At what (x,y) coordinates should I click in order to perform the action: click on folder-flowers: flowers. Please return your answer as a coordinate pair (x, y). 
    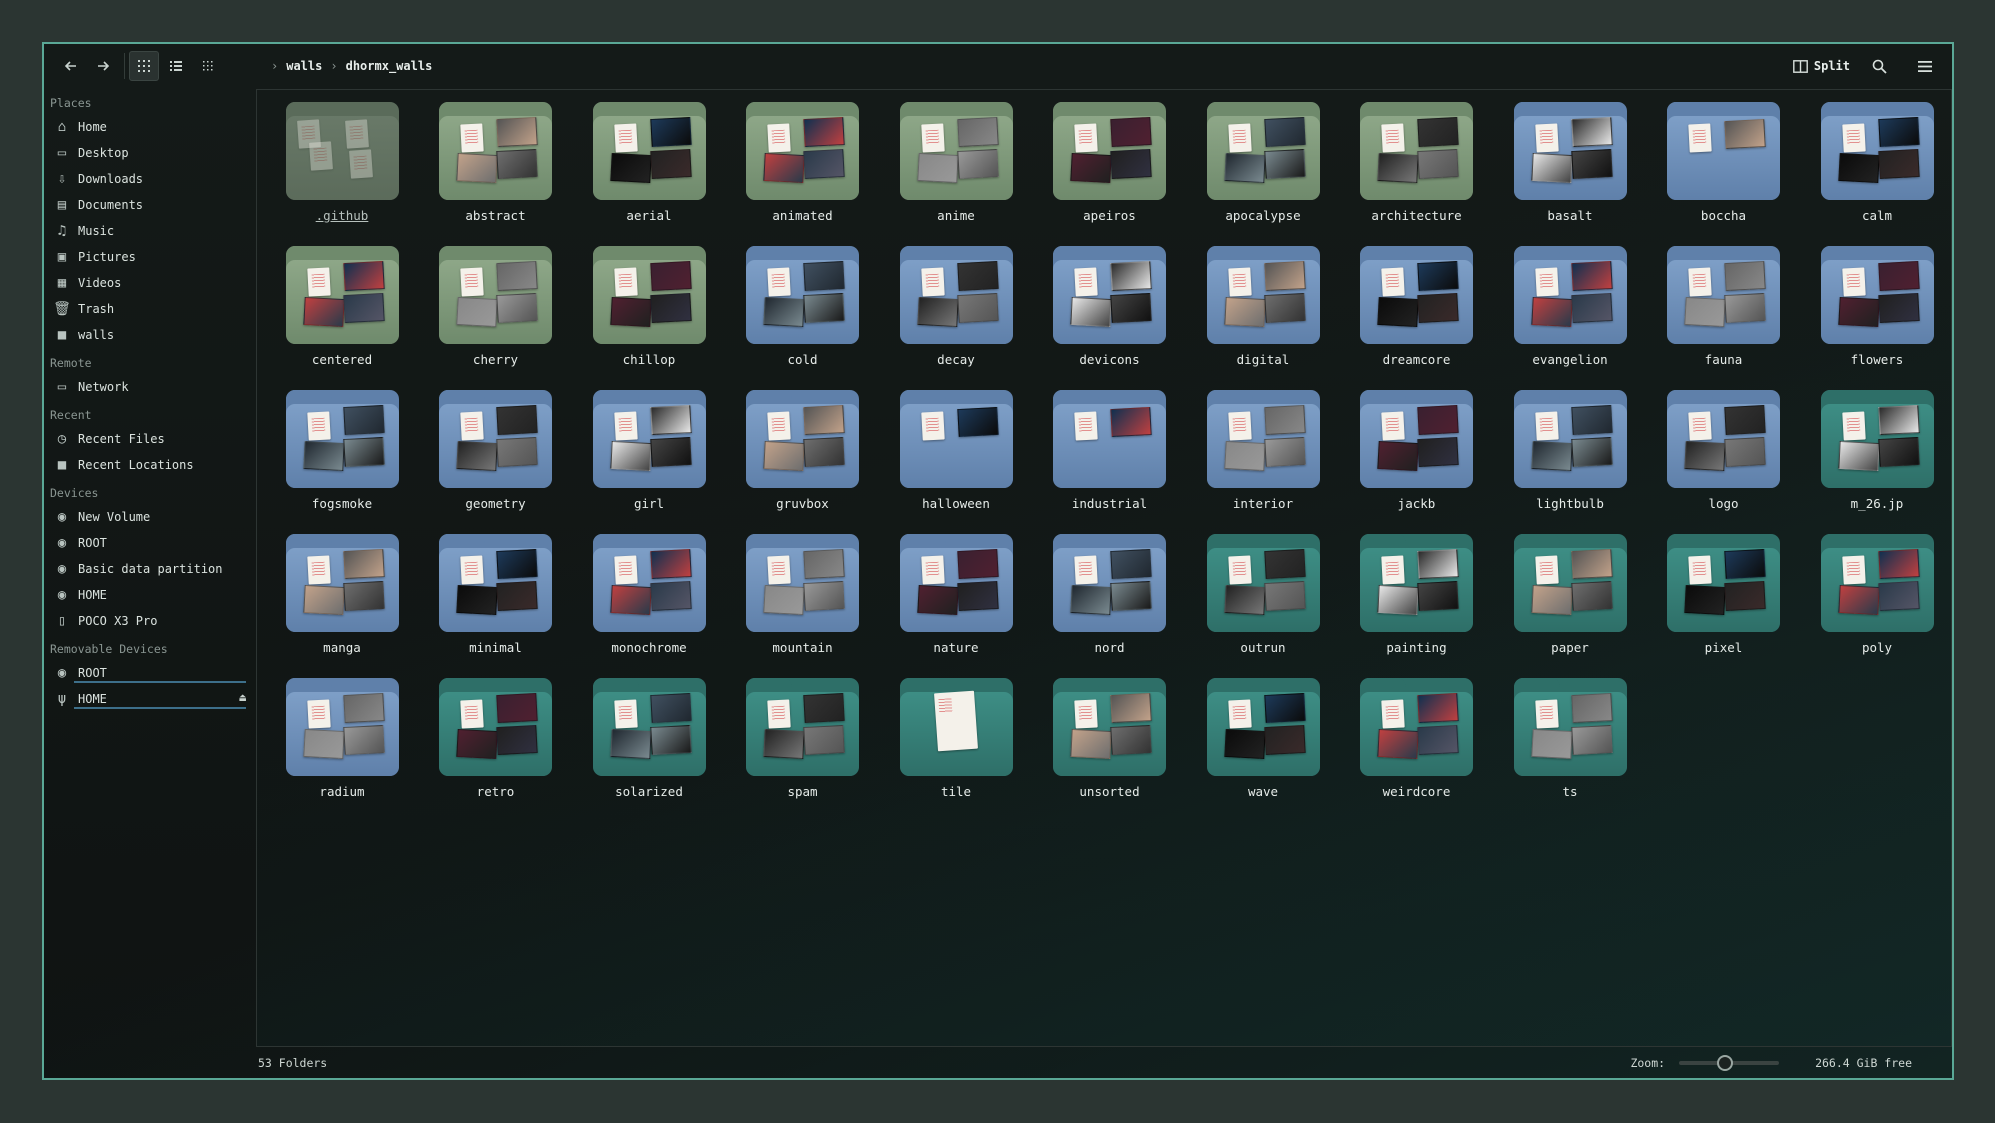
    Looking at the image, I should click on (1877, 316).